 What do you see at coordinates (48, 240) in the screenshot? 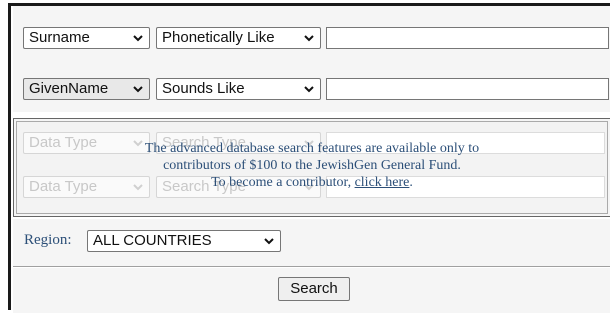
I see `region-label: Region:` at bounding box center [48, 240].